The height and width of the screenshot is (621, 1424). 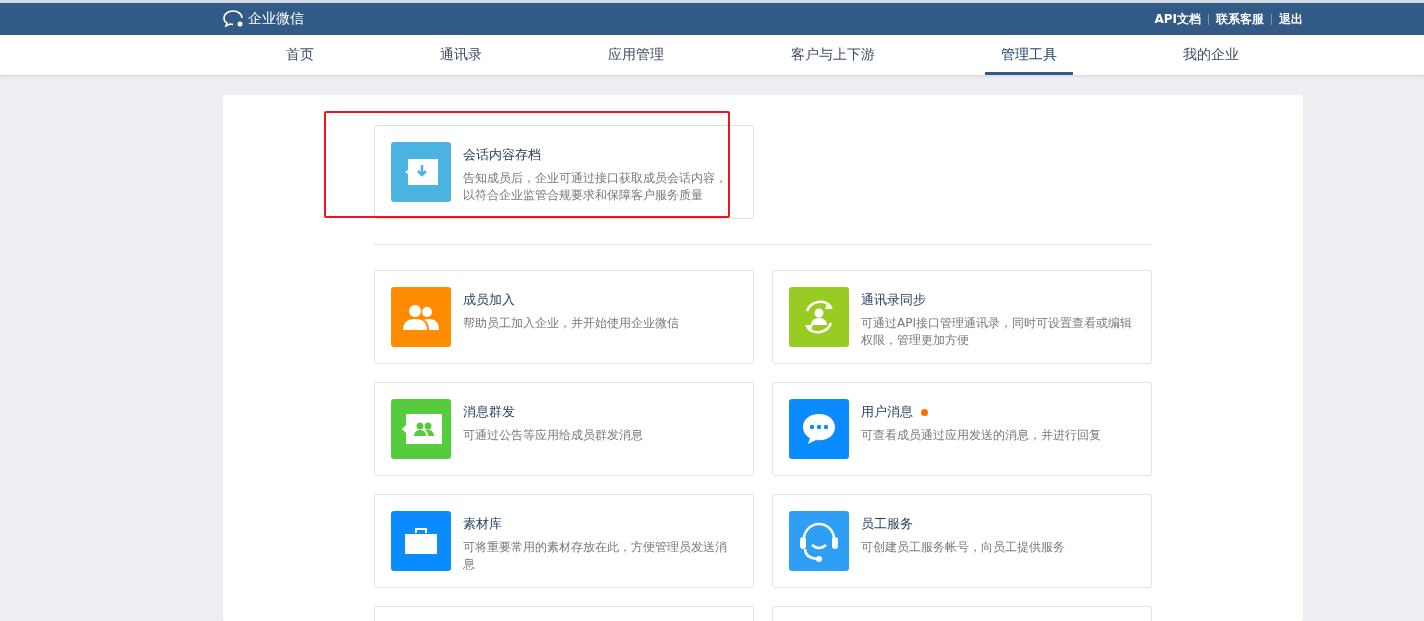 I want to click on tool-card: 消息群发 可通过公告等应用给成员群发消息, so click(x=564, y=429).